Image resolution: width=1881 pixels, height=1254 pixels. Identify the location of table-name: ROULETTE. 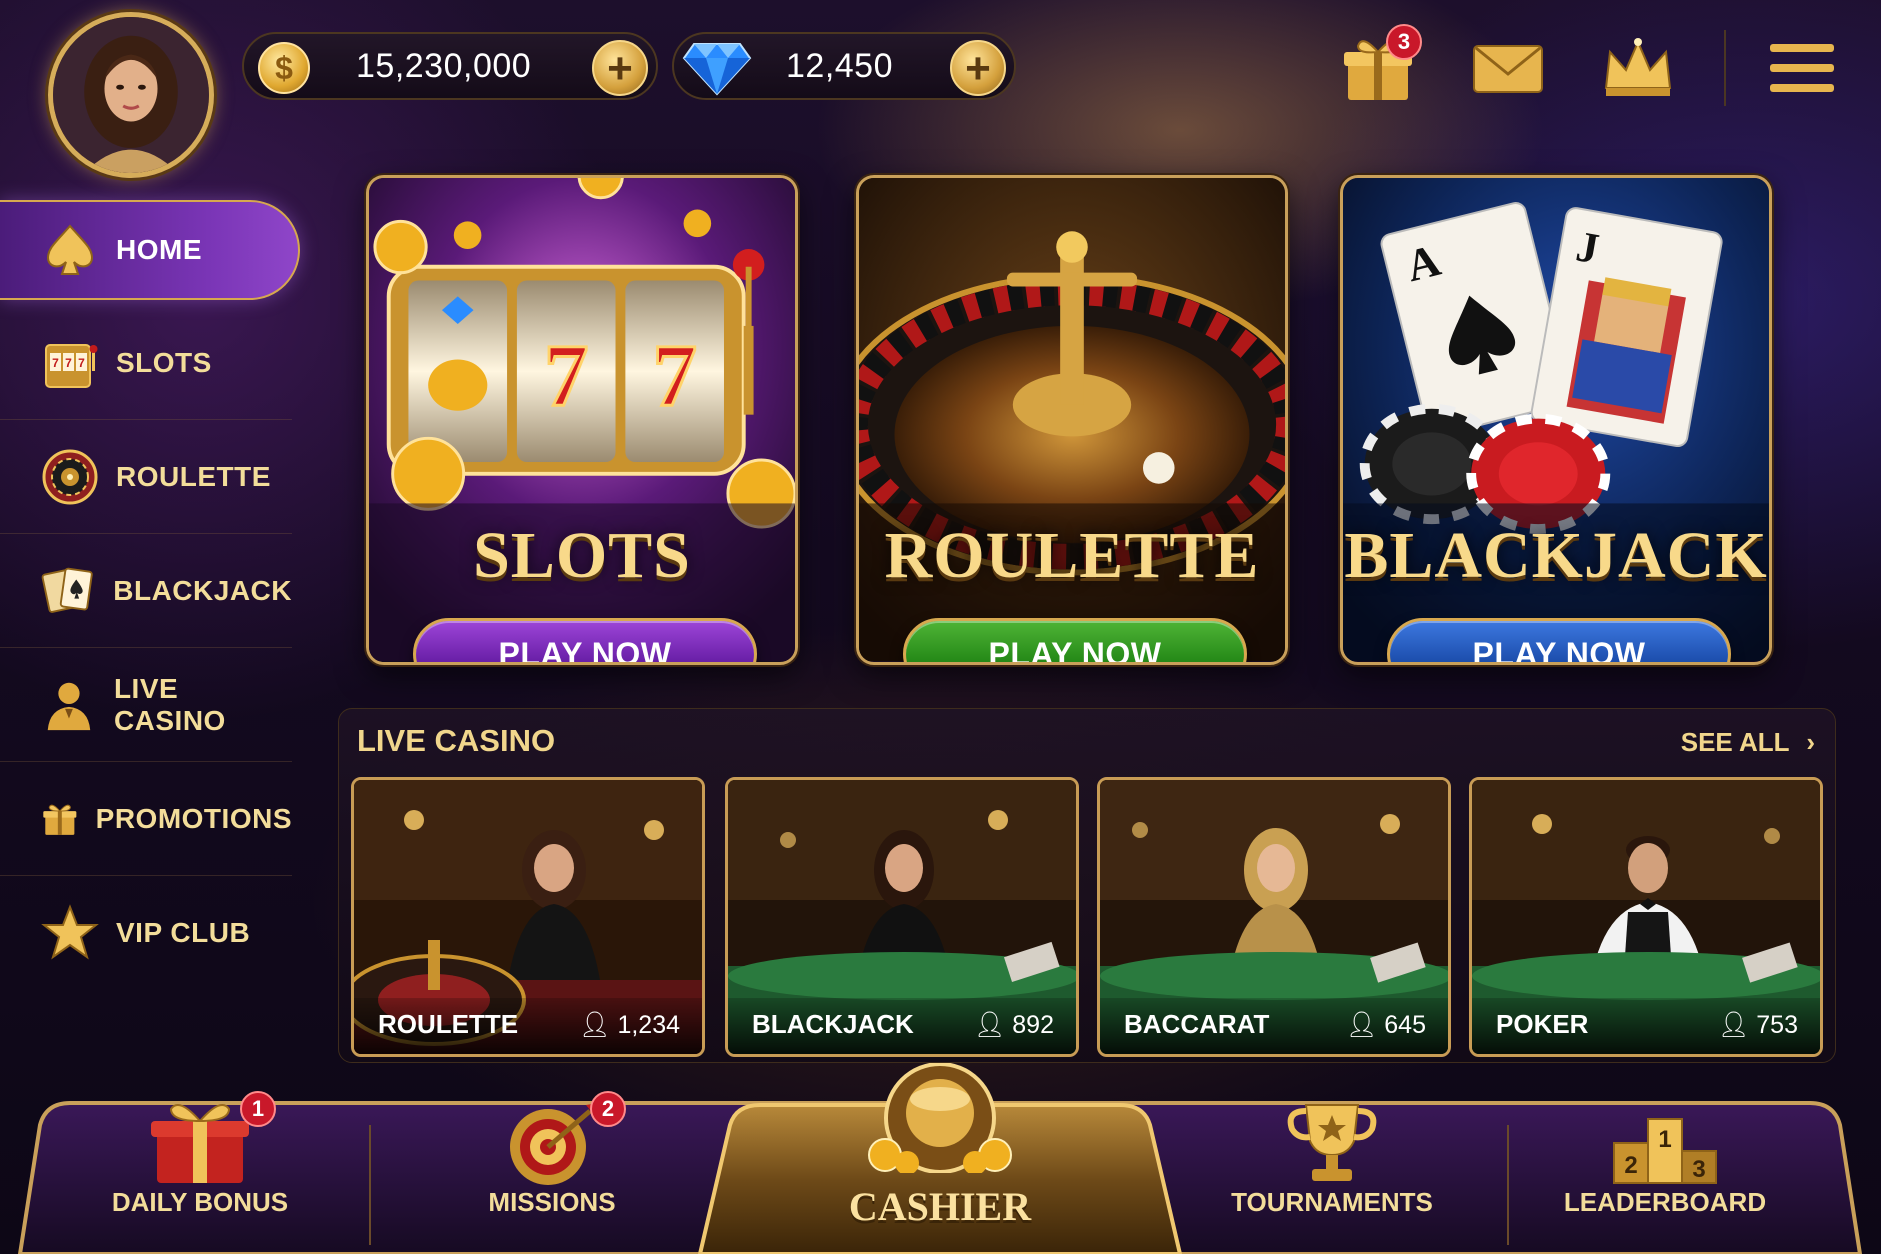
(448, 1024).